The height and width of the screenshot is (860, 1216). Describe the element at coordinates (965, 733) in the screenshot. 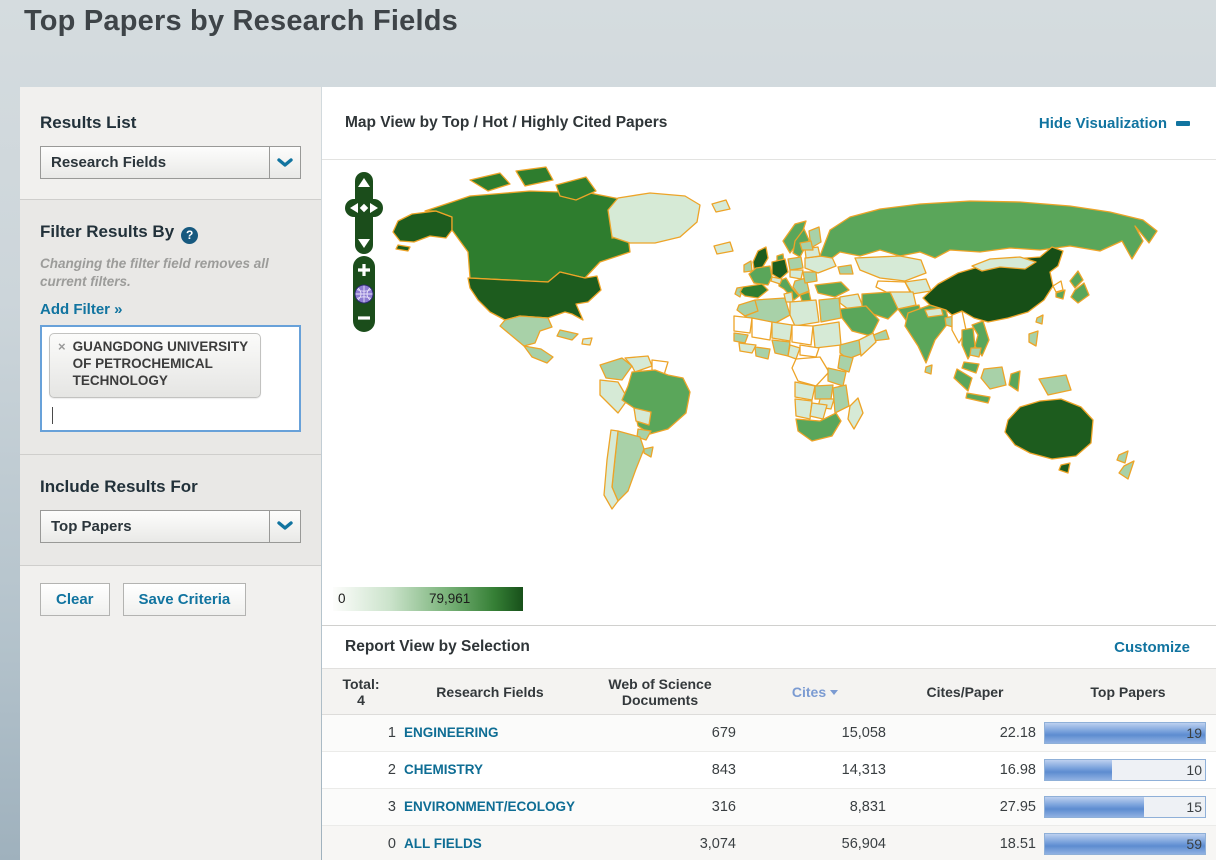

I see `cites-per-paper-cell: 22.18` at that location.